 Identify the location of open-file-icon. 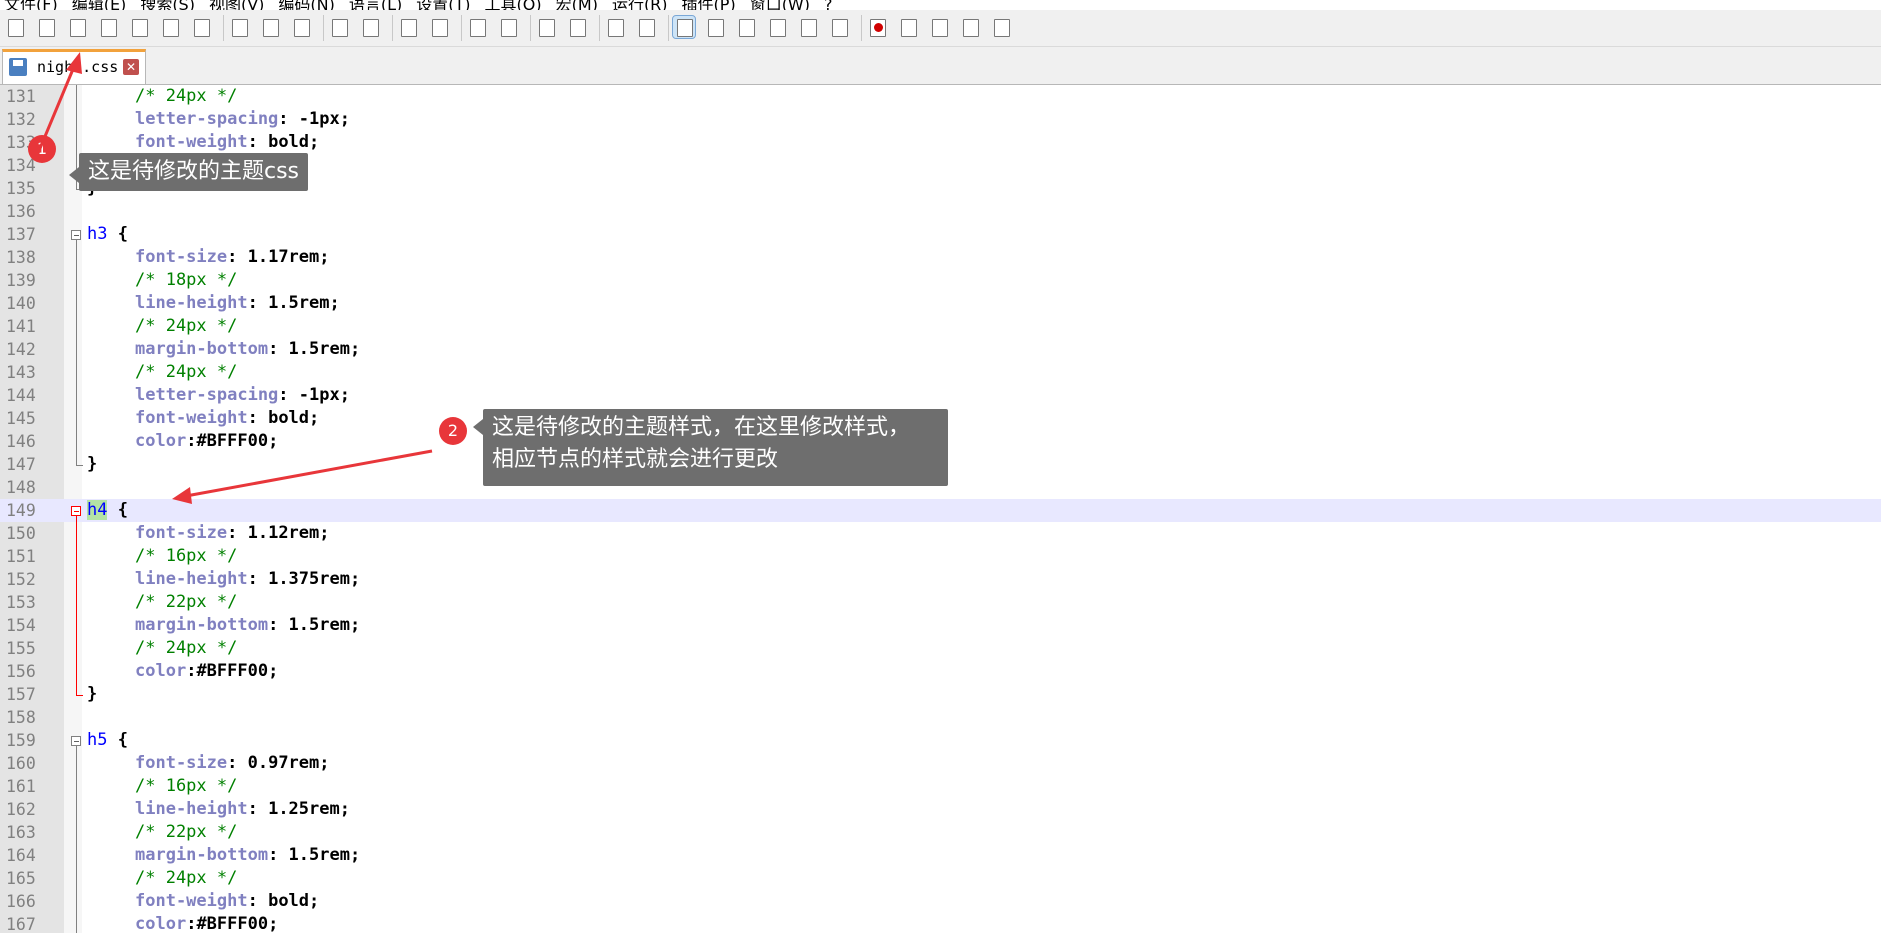
(46, 27).